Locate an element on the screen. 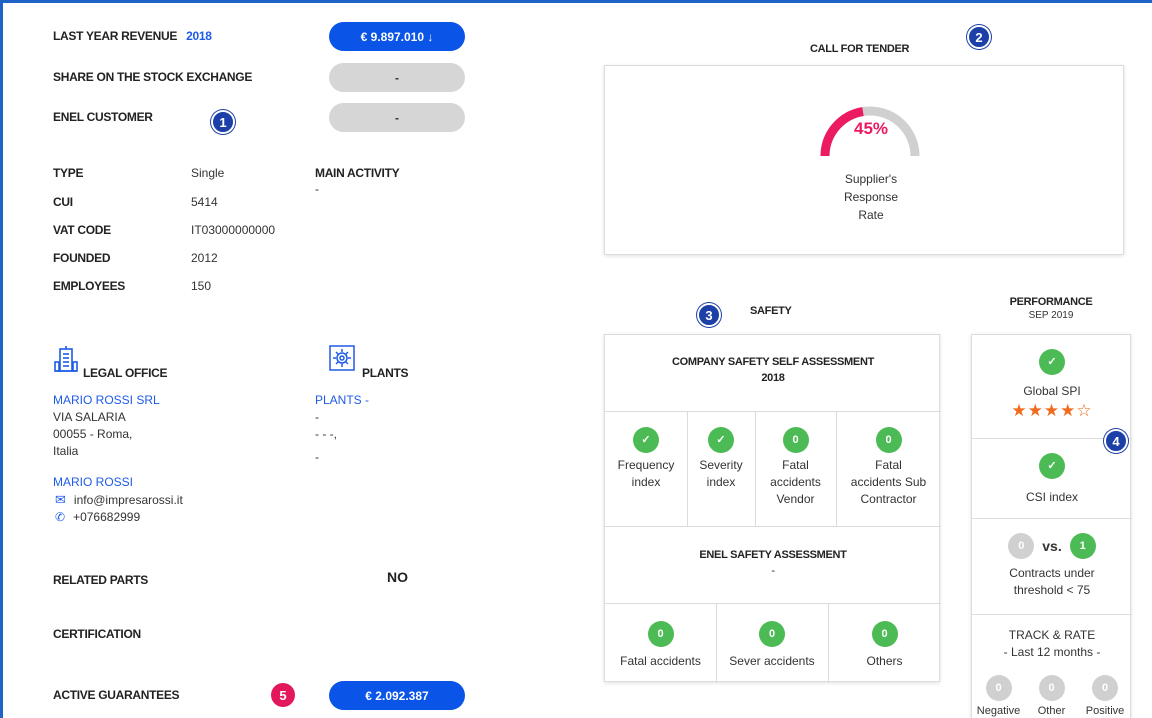 Image resolution: width=1152 pixels, height=718 pixels. other-label: Other is located at coordinates (1051, 711).